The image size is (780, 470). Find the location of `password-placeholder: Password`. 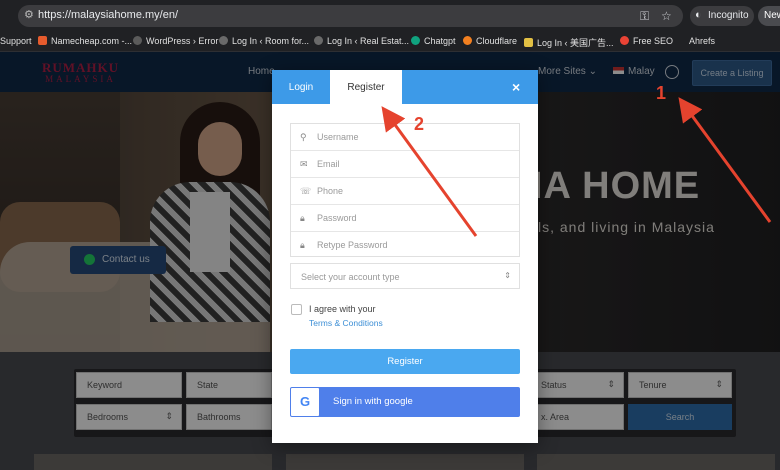

password-placeholder: Password is located at coordinates (337, 218).